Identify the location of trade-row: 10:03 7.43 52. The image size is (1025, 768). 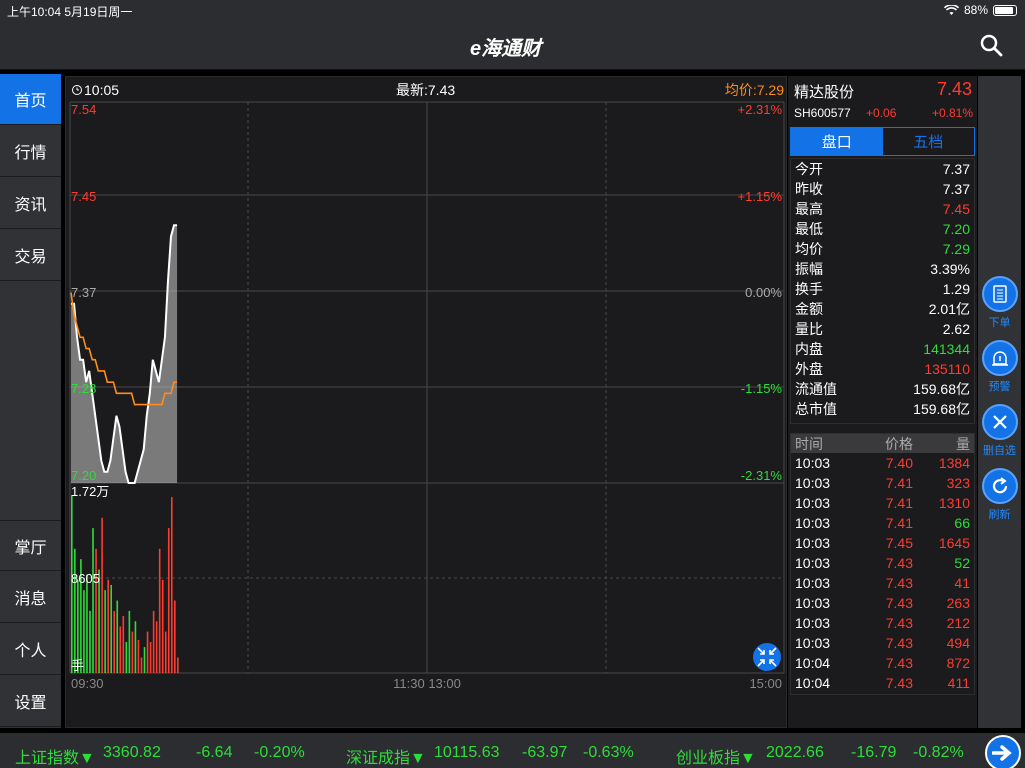
(882, 563).